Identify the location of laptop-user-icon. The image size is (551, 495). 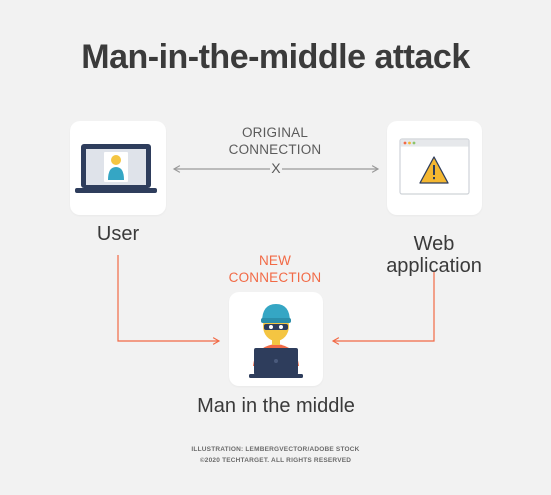
(116, 168).